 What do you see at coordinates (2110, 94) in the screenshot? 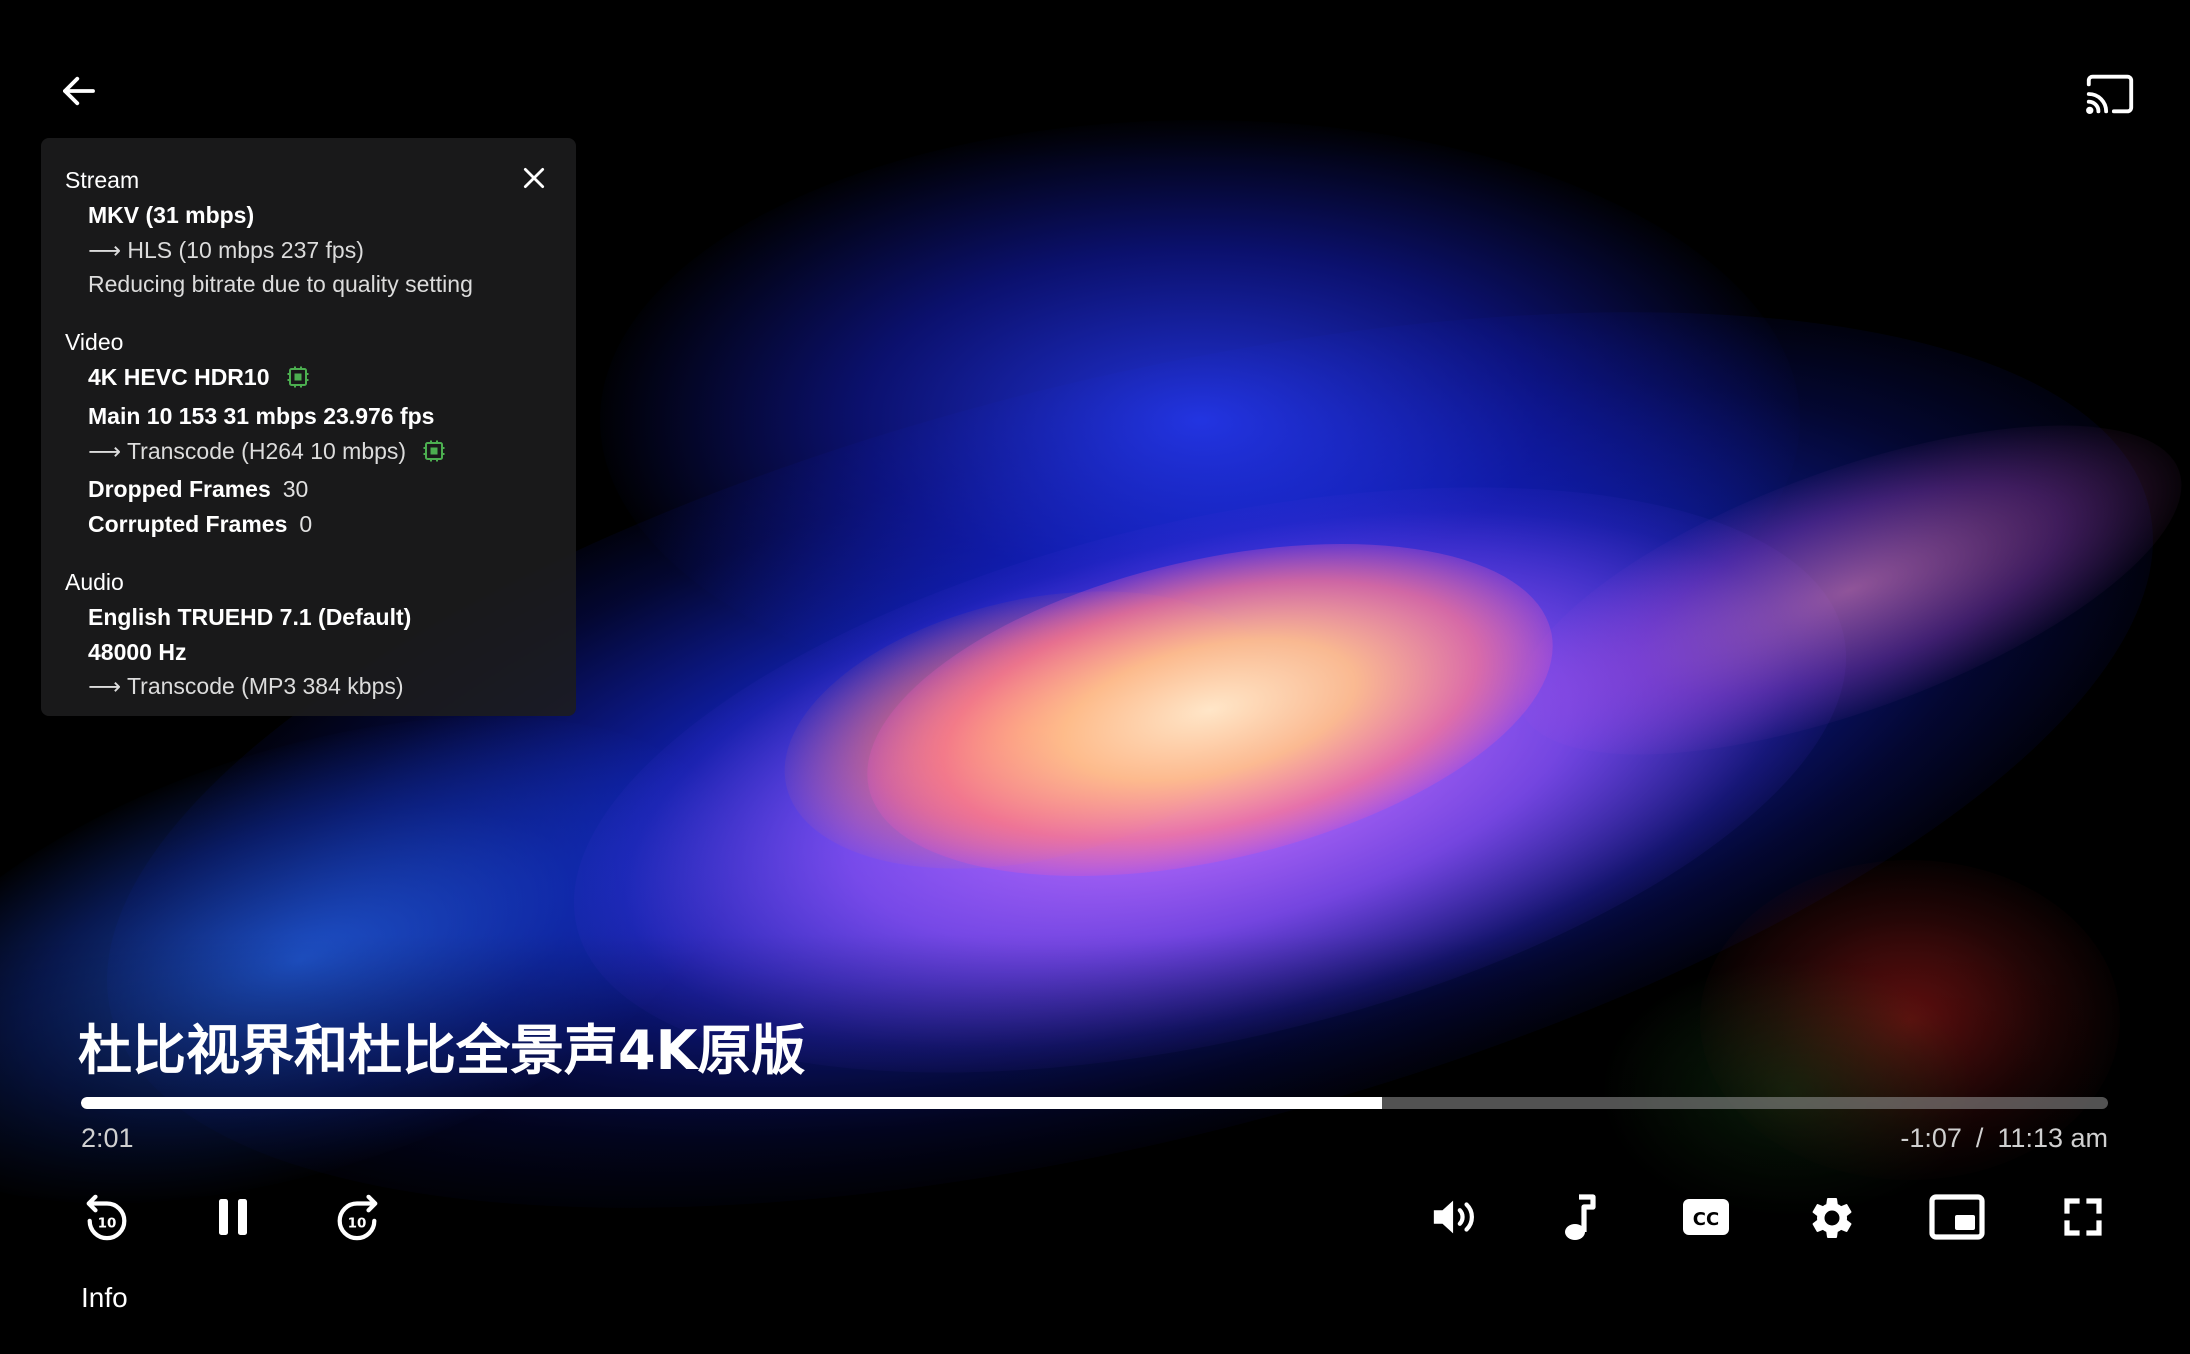
I see `cast-icon` at bounding box center [2110, 94].